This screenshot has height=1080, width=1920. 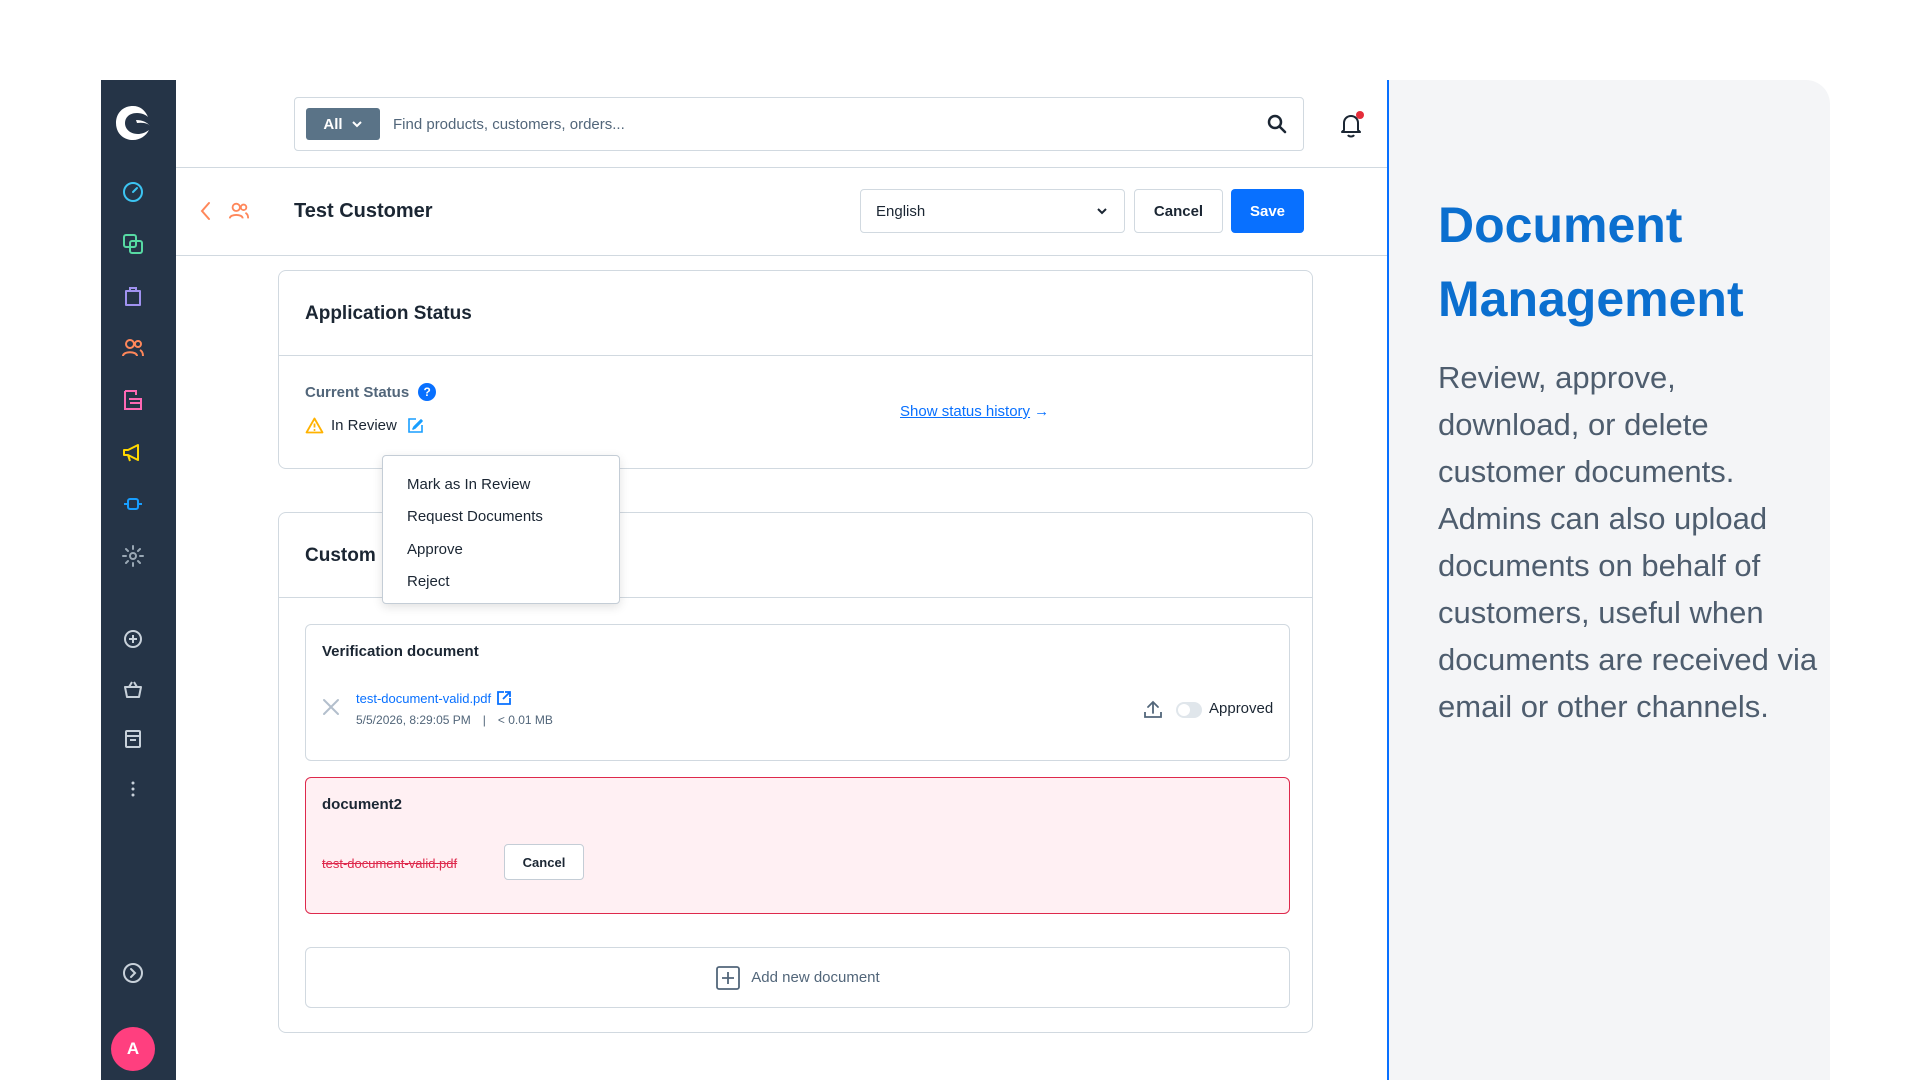 What do you see at coordinates (1591, 262) in the screenshot?
I see `feature-title: Document Management` at bounding box center [1591, 262].